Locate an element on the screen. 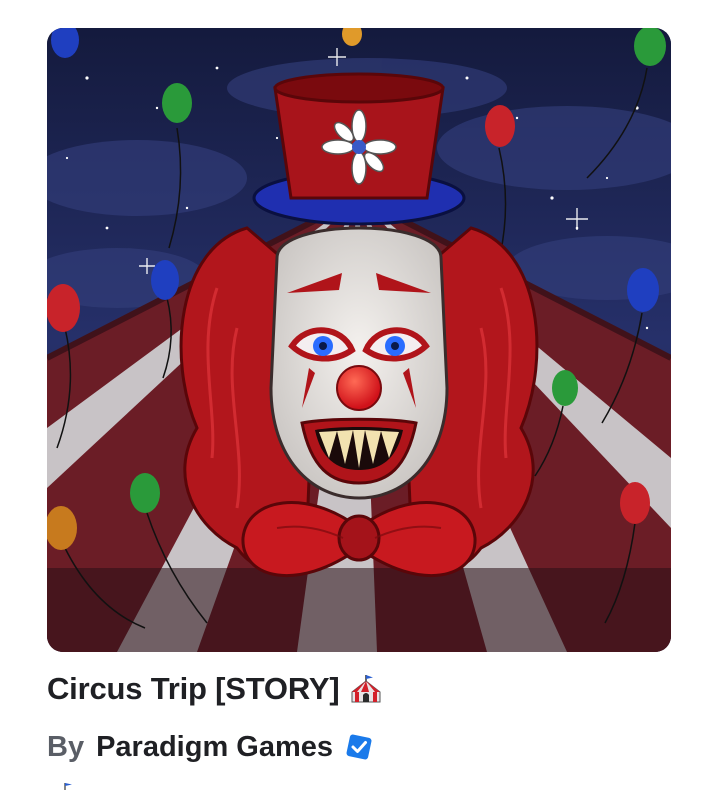  circus-tent-icon is located at coordinates (366, 689).